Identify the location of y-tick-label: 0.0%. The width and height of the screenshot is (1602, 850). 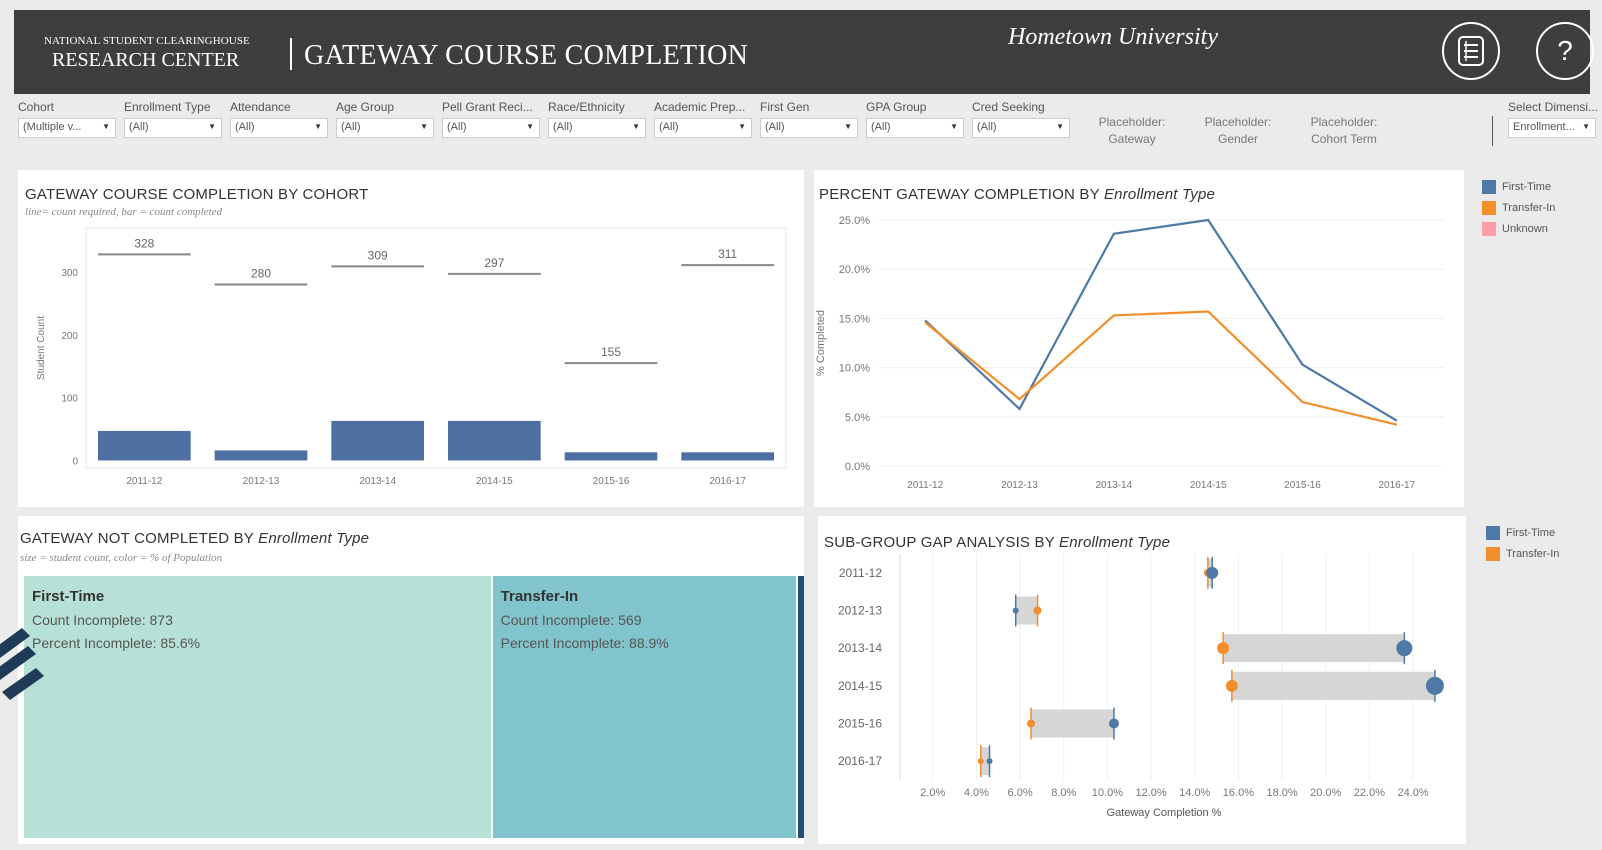
(857, 467).